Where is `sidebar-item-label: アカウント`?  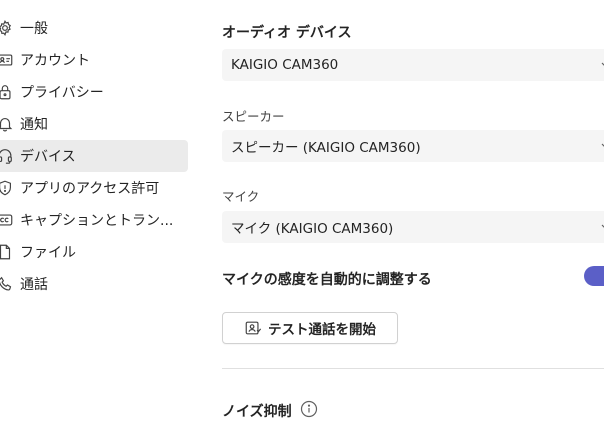
sidebar-item-label: アカウント is located at coordinates (55, 61).